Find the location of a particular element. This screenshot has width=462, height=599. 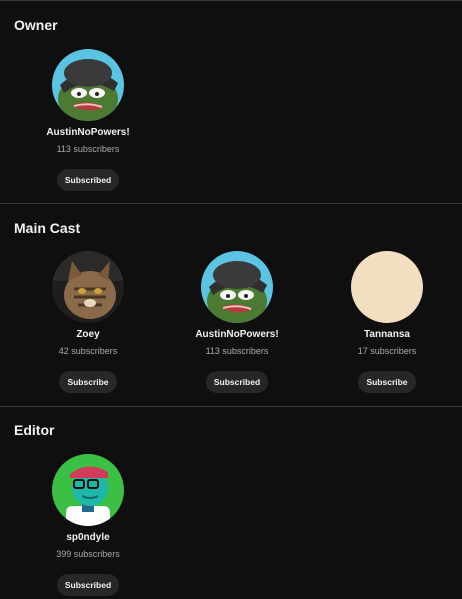

creator-card: sp0ndyle 399 subscribers Subscribed is located at coordinates (88, 525).